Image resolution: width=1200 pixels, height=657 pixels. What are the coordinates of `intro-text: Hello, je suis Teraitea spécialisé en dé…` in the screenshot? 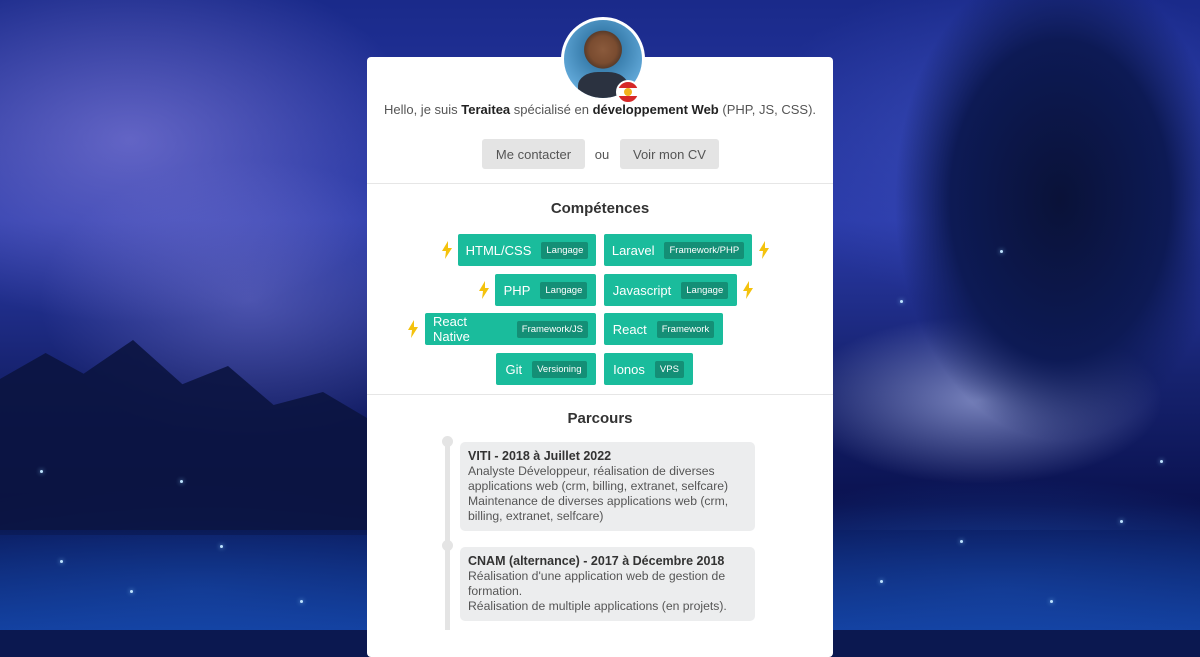 It's located at (600, 109).